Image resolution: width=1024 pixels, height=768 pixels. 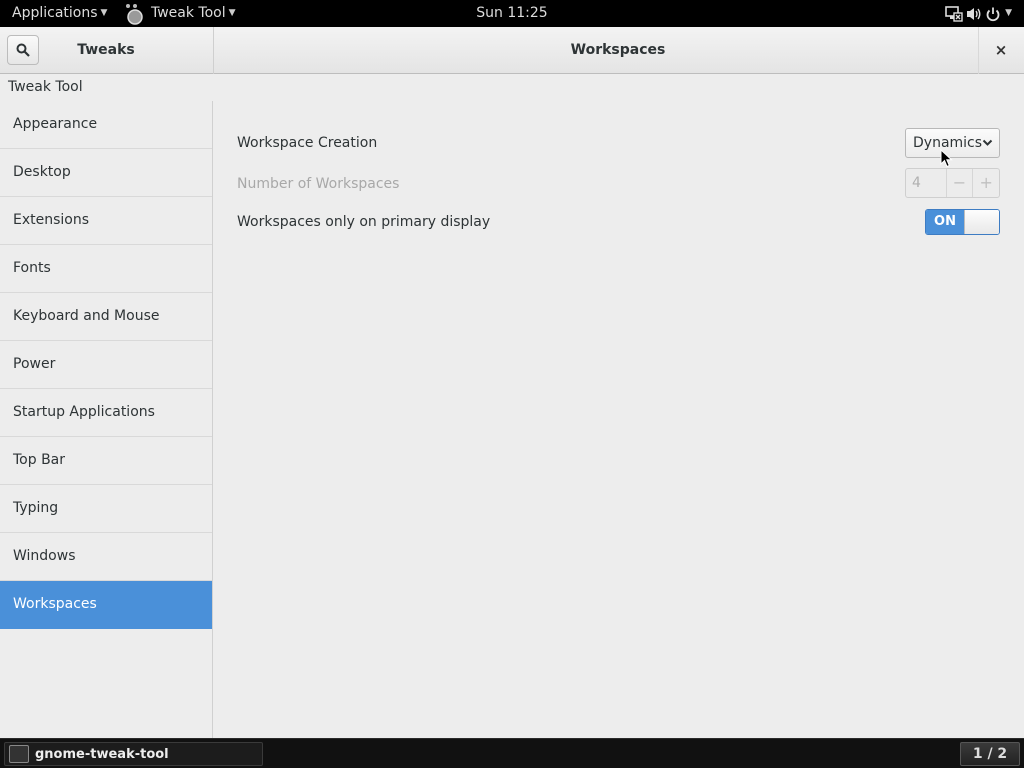 What do you see at coordinates (512, 753) in the screenshot?
I see `bottom-bar: gnome-tweak-tool 1 / 2` at bounding box center [512, 753].